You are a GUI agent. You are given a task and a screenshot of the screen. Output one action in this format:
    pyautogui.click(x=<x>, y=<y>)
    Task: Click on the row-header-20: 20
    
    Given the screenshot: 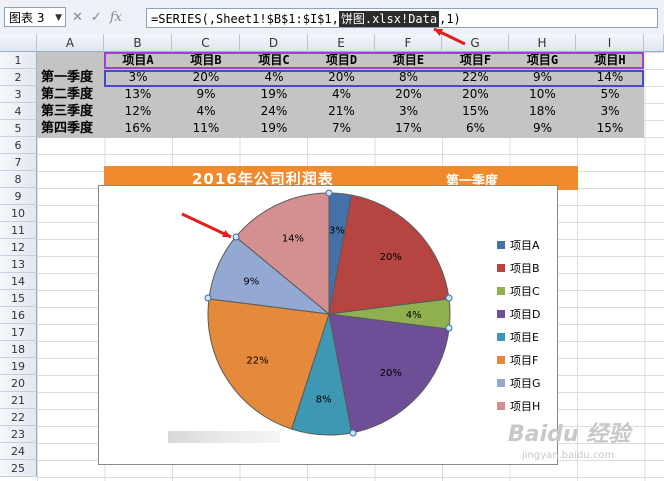 What is the action you would take?
    pyautogui.click(x=18, y=383)
    